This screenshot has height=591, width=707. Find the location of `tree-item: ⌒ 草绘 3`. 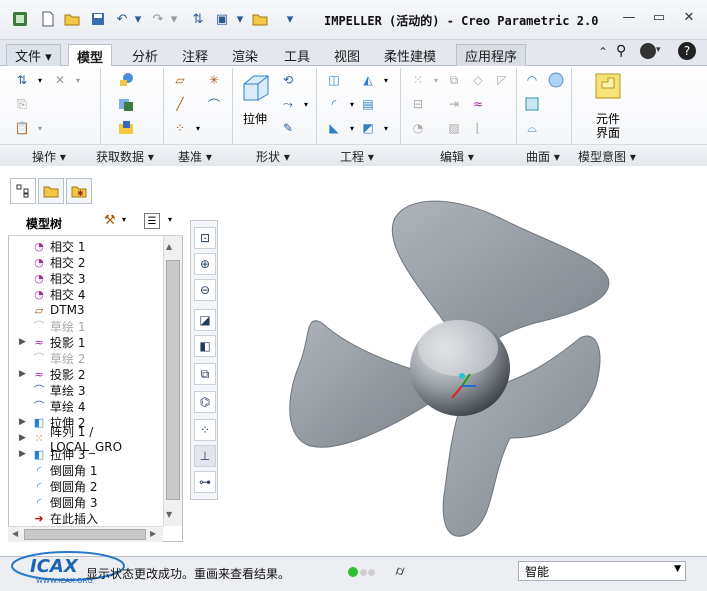

tree-item: ⌒ 草绘 3 is located at coordinates (89, 390).